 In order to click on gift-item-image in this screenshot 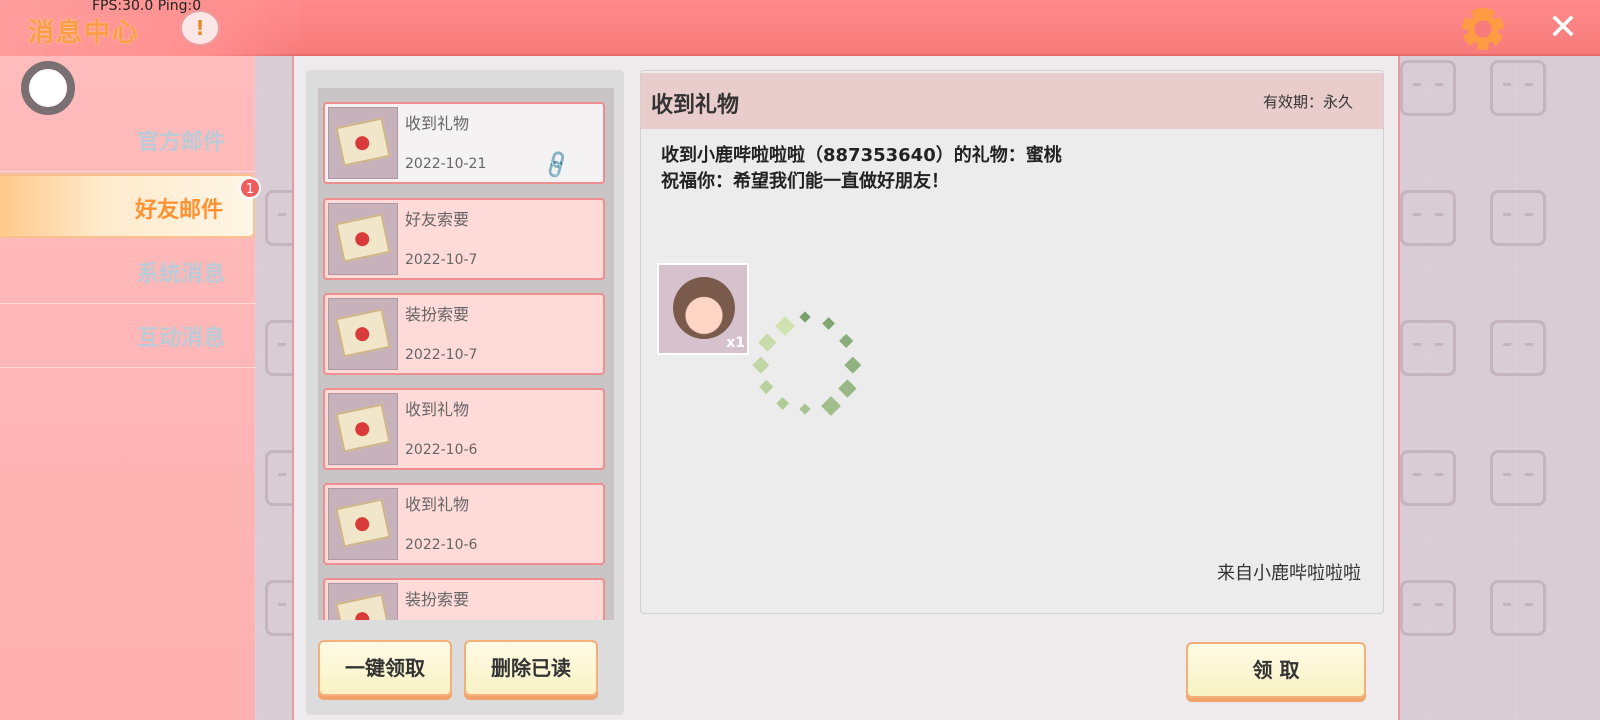, I will do `click(704, 308)`.